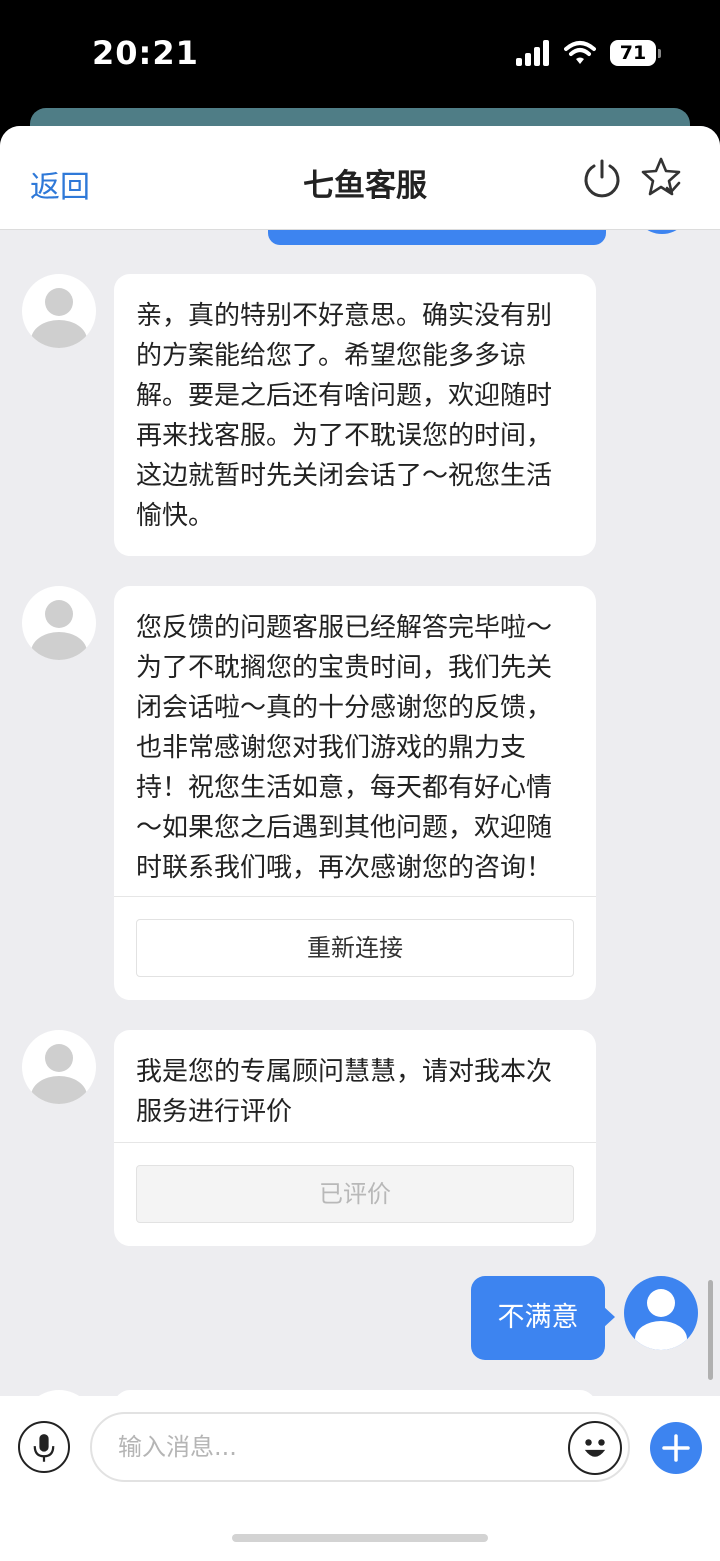  Describe the element at coordinates (543, 1318) in the screenshot. I see `user-message-bubble: 不满意` at that location.